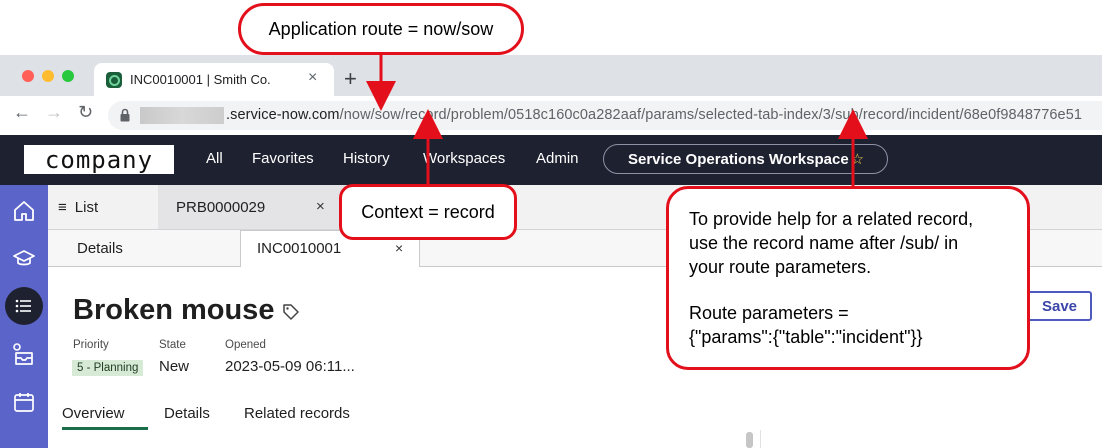 This screenshot has height=448, width=1102. I want to click on forward-arrow-icon: →, so click(54, 112).